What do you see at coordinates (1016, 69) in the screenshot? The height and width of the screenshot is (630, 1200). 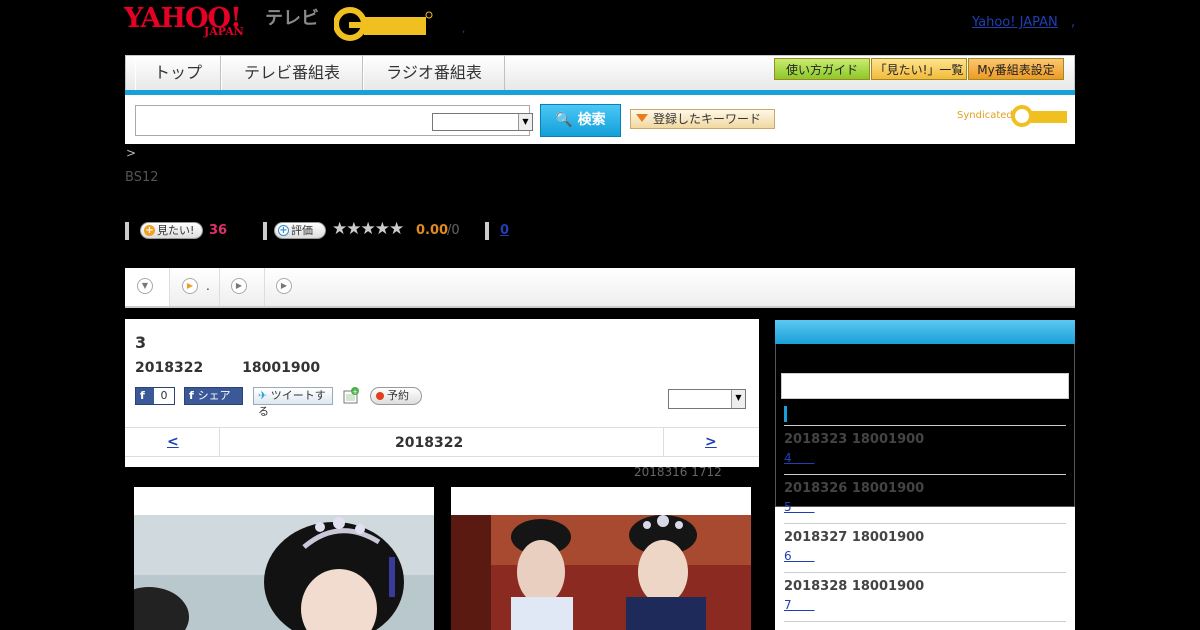 I see `my-guide-settings-button: My番組表設定` at bounding box center [1016, 69].